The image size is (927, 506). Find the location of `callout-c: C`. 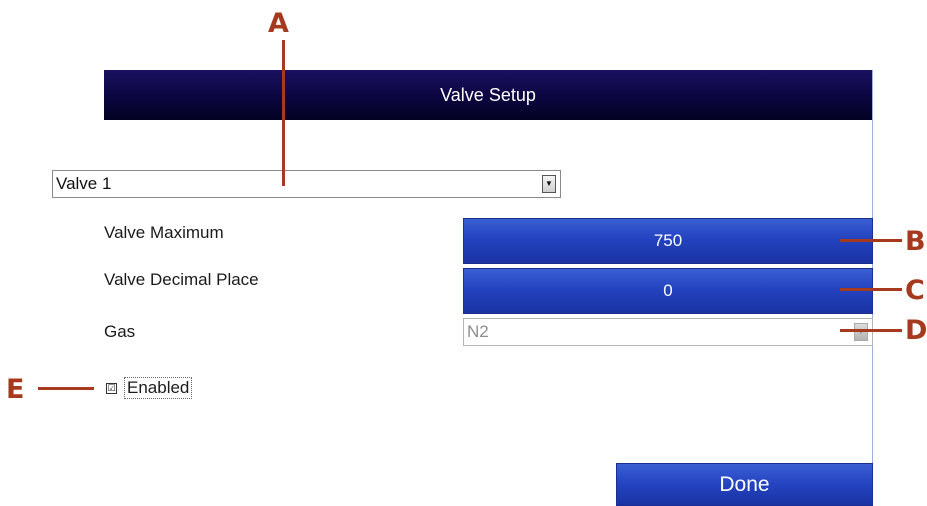

callout-c: C is located at coordinates (915, 290).